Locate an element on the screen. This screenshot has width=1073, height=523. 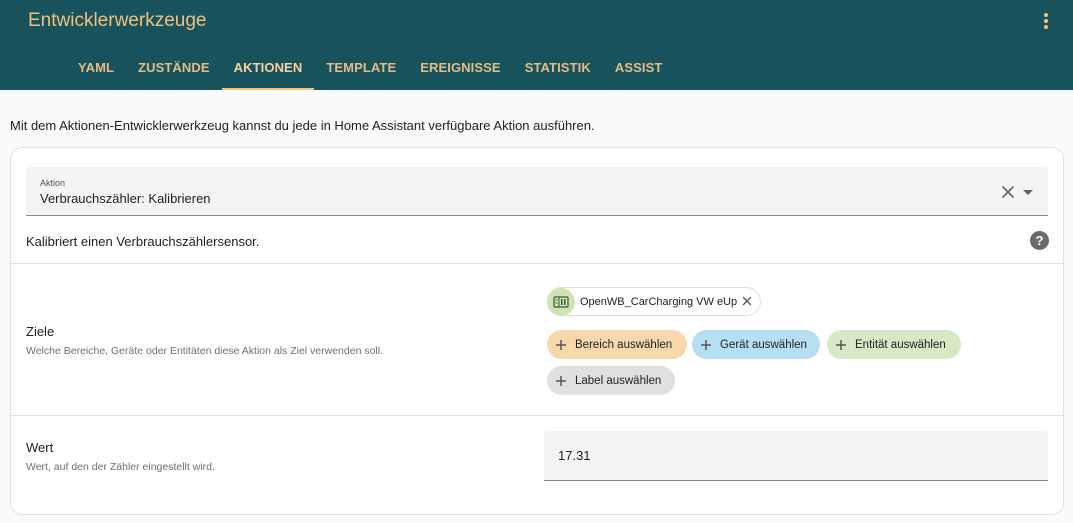
action-description: Kalibriert einen Verbrauchszählersensor. is located at coordinates (143, 241).